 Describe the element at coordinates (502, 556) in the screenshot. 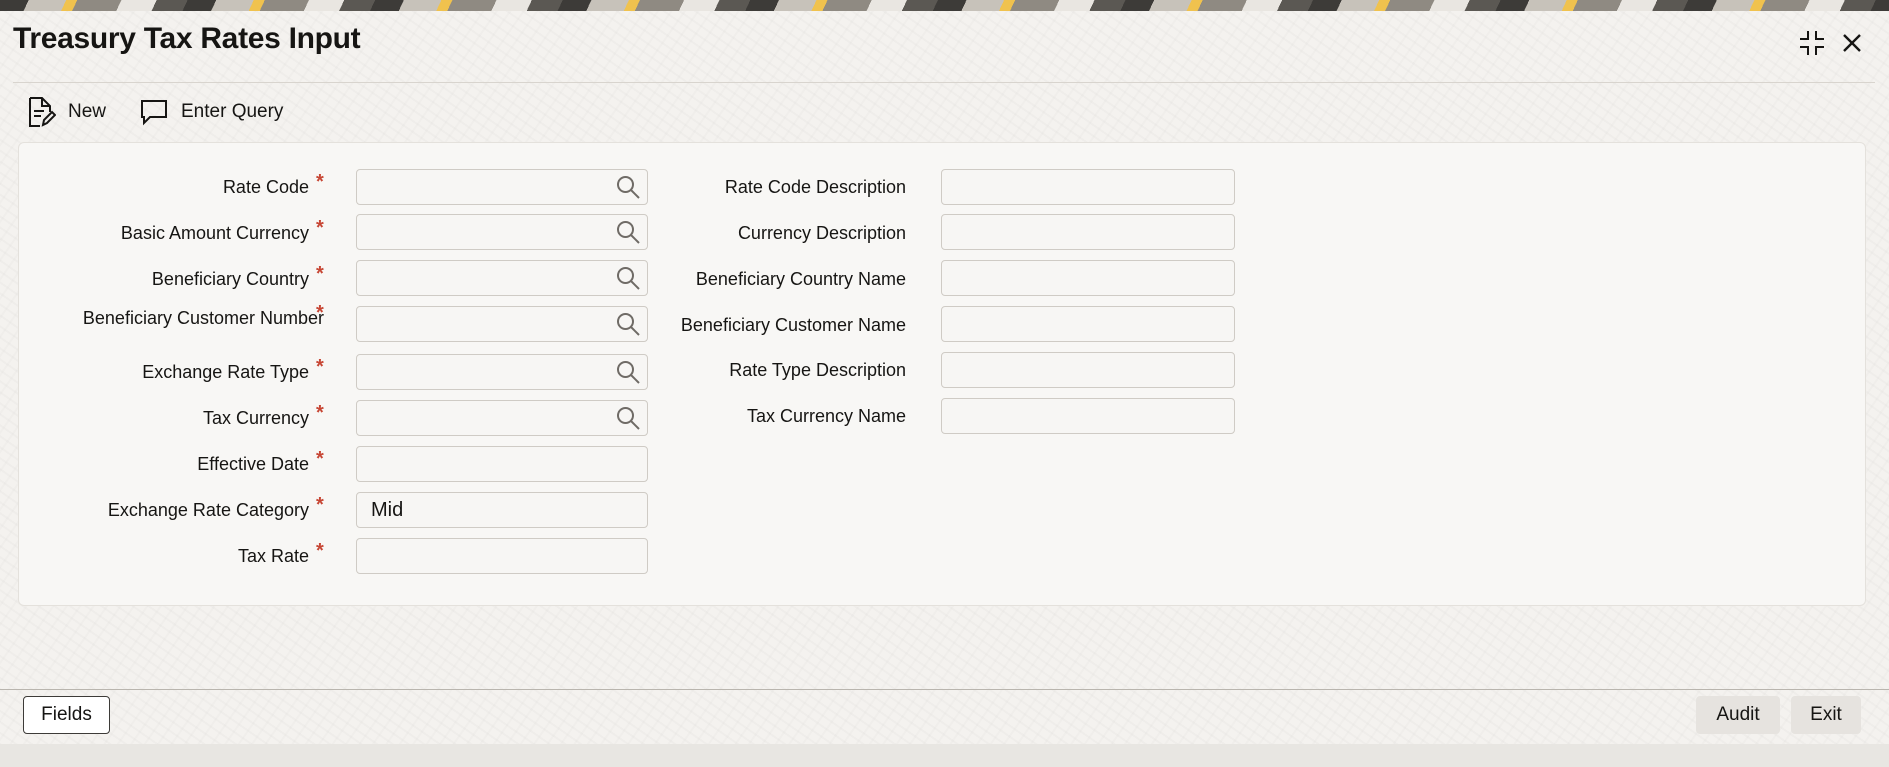

I see `tax-rate-input` at that location.